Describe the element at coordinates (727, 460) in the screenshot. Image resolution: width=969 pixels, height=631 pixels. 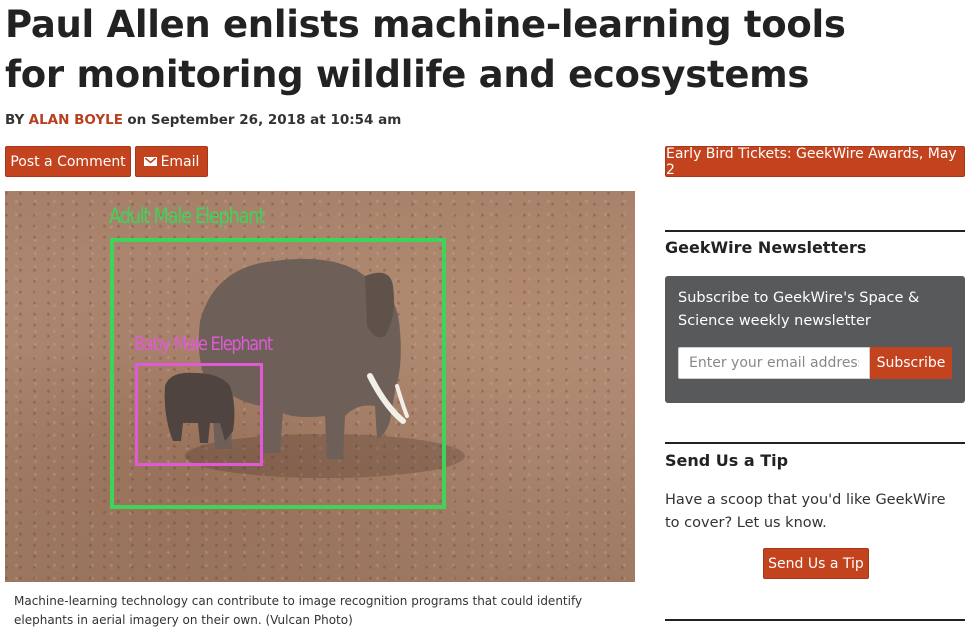
I see `tip-heading: Send Us a Tip` at that location.